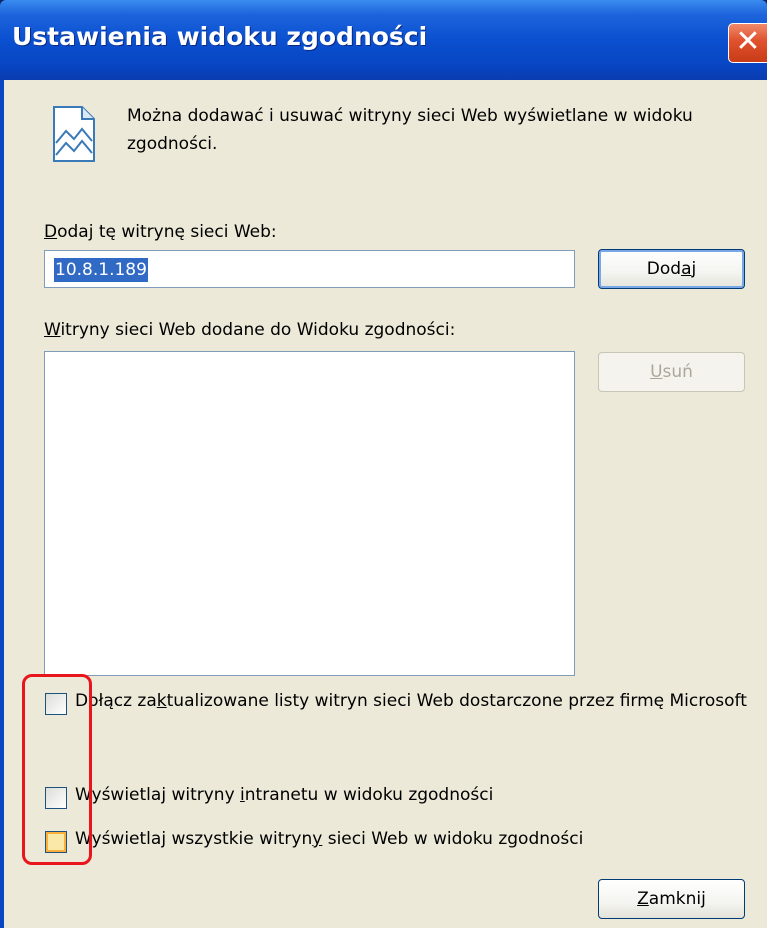 The height and width of the screenshot is (928, 767). I want to click on option-3-accel: y, so click(317, 839).